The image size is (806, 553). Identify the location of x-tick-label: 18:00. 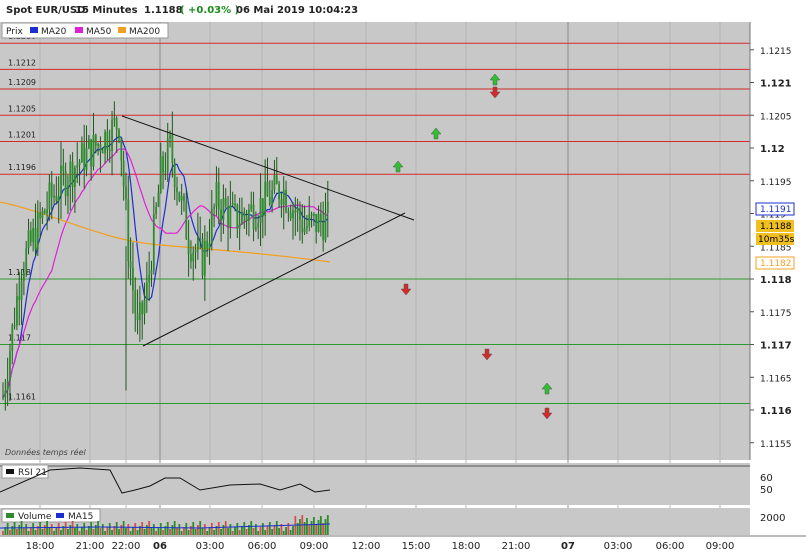
(466, 546).